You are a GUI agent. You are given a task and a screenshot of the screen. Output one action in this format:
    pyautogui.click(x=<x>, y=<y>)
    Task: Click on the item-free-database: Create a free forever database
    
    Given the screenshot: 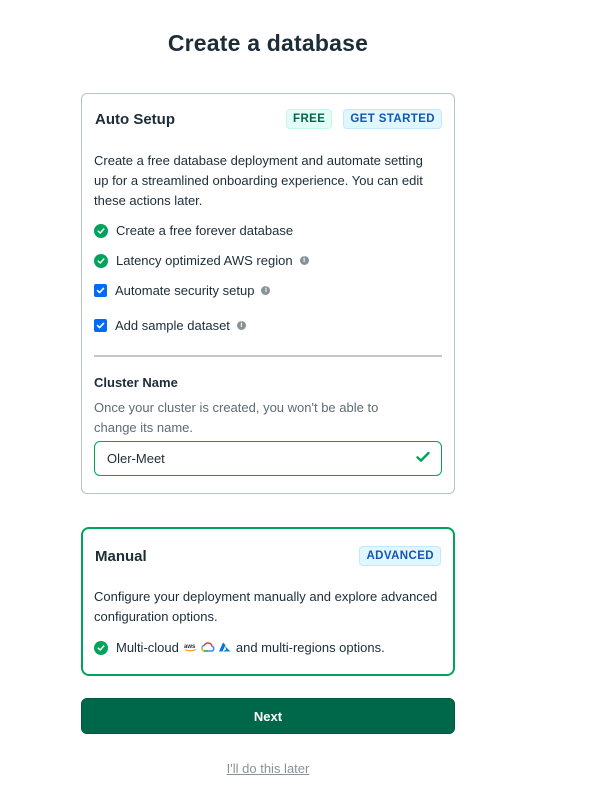 What is the action you would take?
    pyautogui.click(x=193, y=230)
    